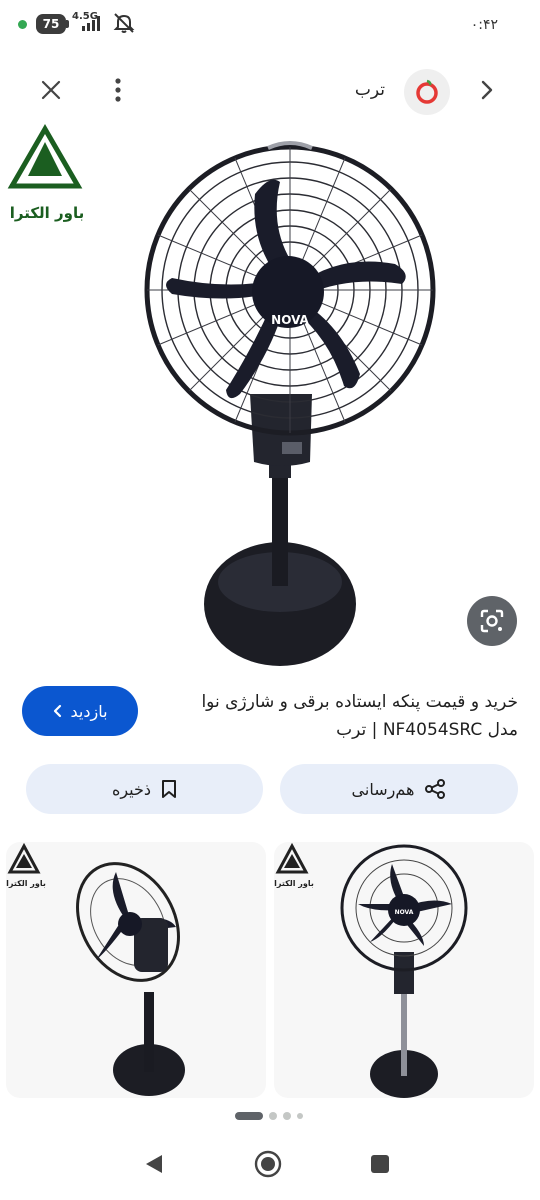 Image resolution: width=540 pixels, height=1200 pixels. I want to click on open-source-button, so click(487, 90).